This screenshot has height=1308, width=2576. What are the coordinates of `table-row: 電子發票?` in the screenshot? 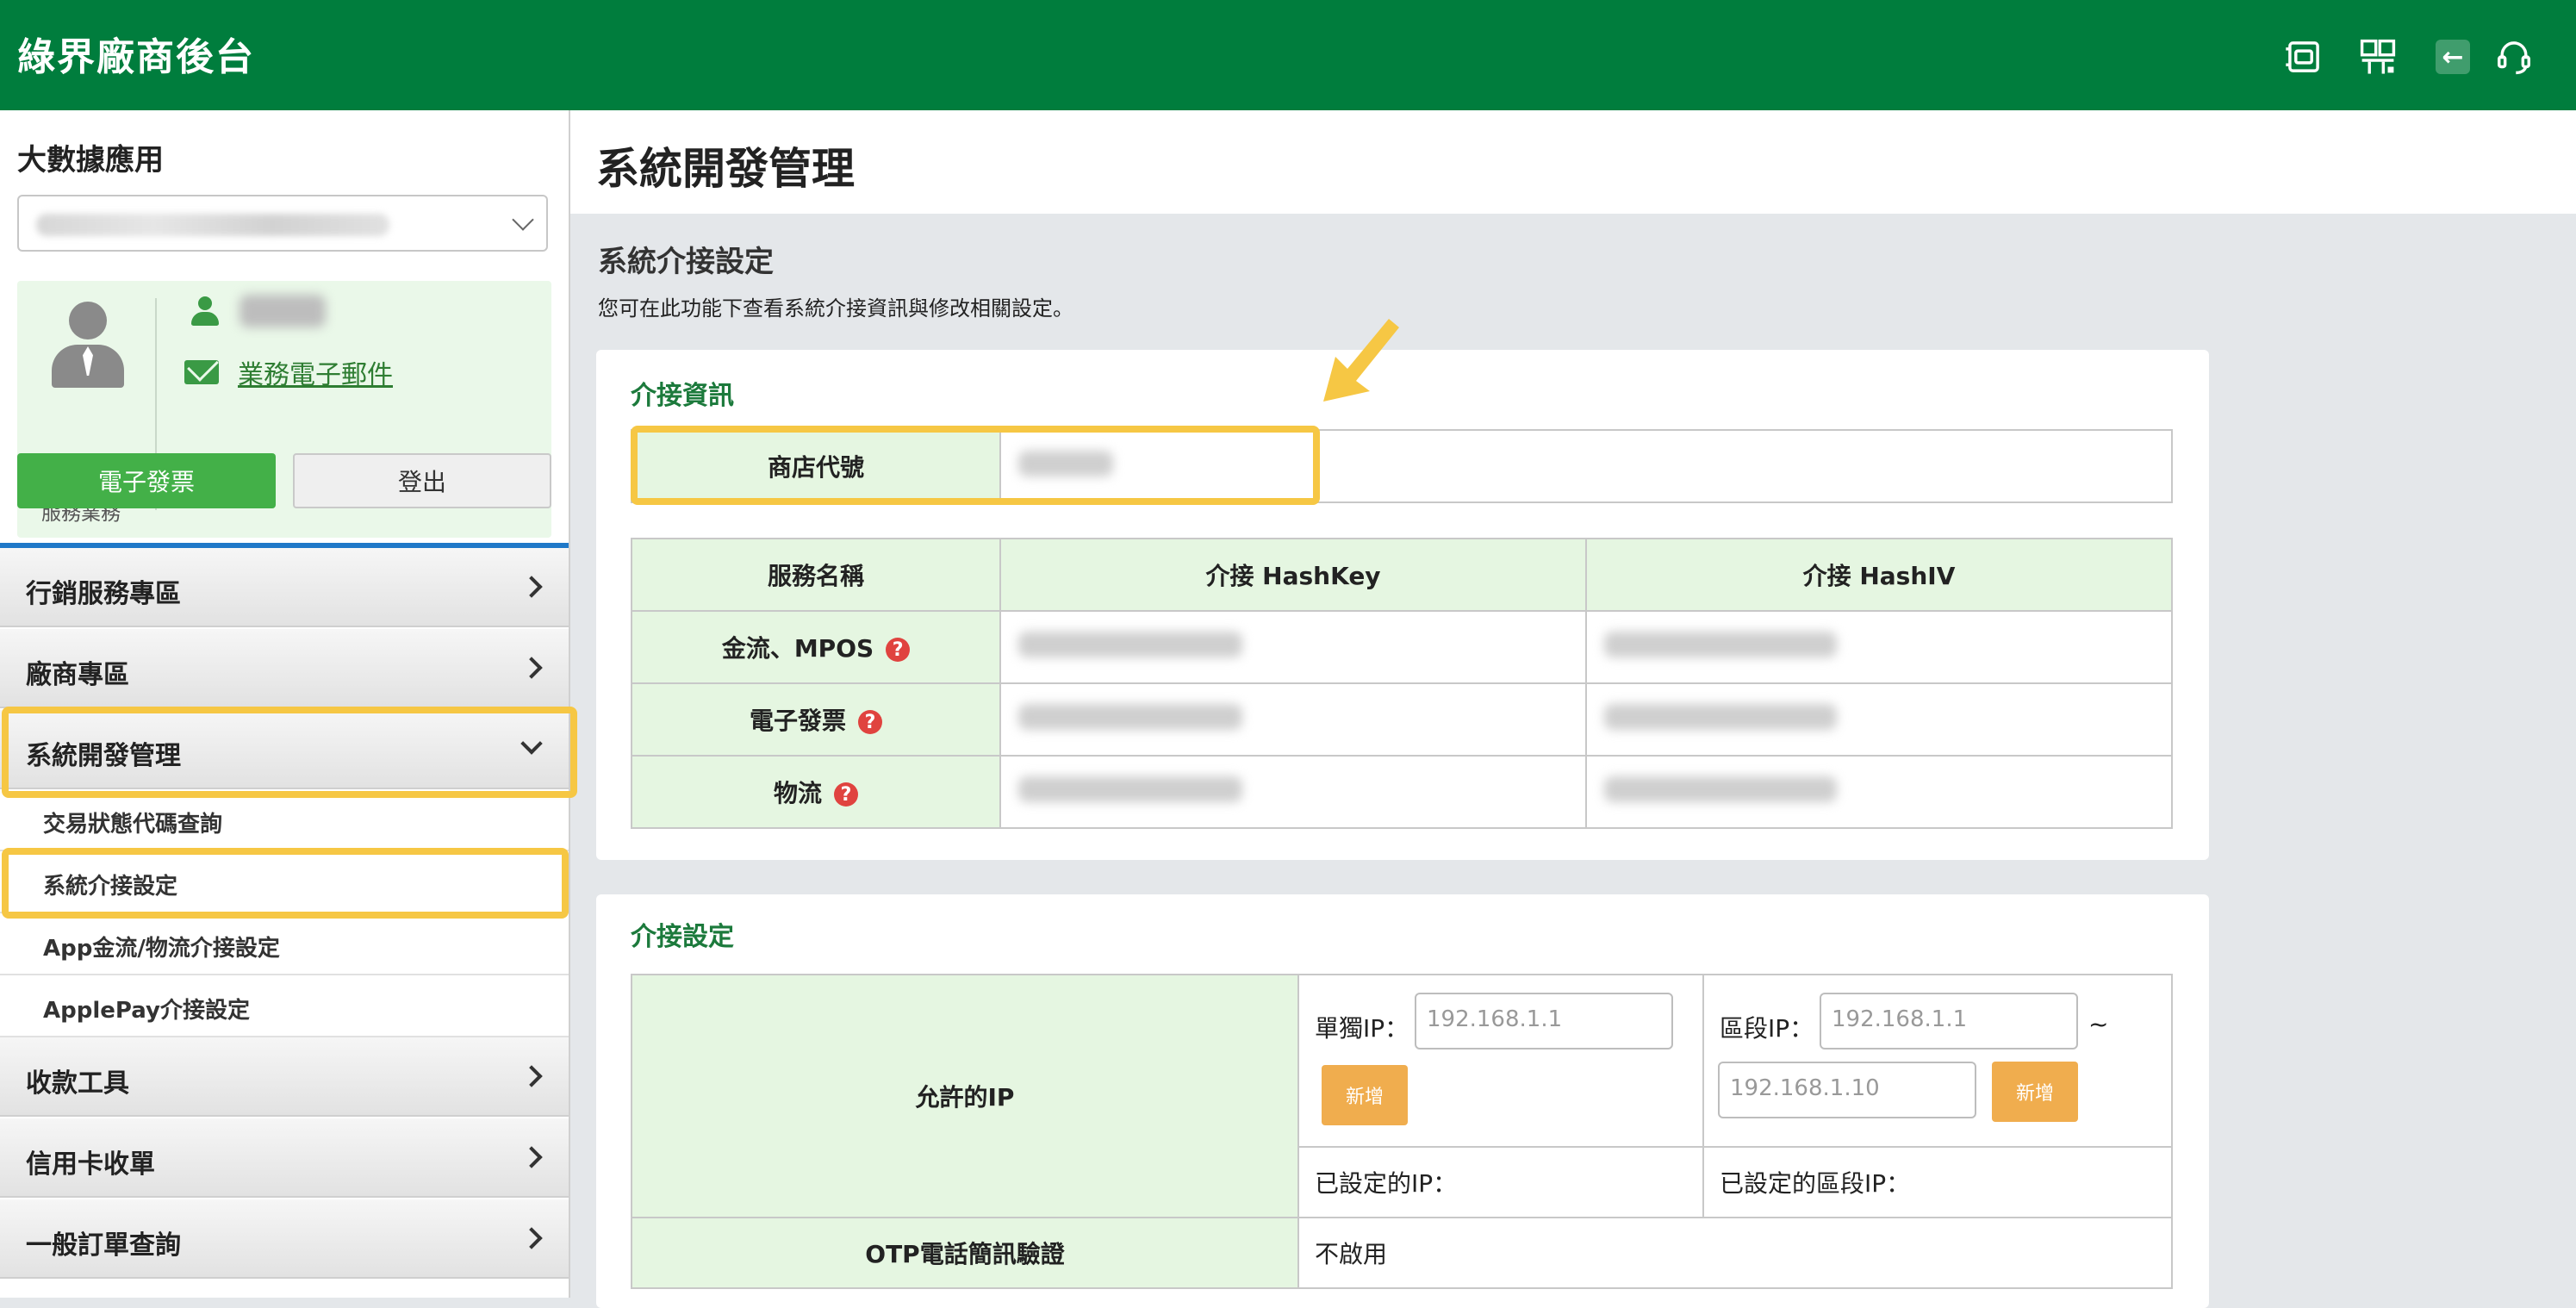 It's located at (1402, 719).